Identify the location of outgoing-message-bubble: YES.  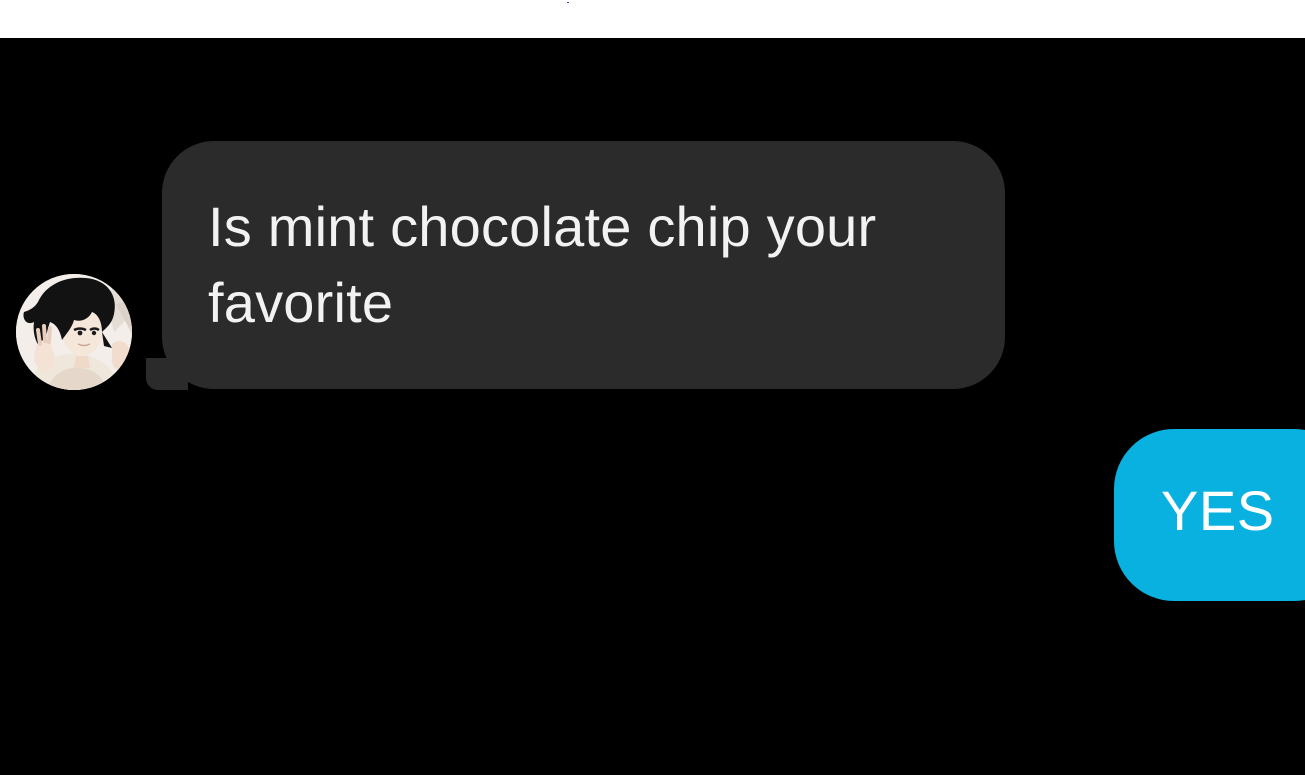
(1209, 515).